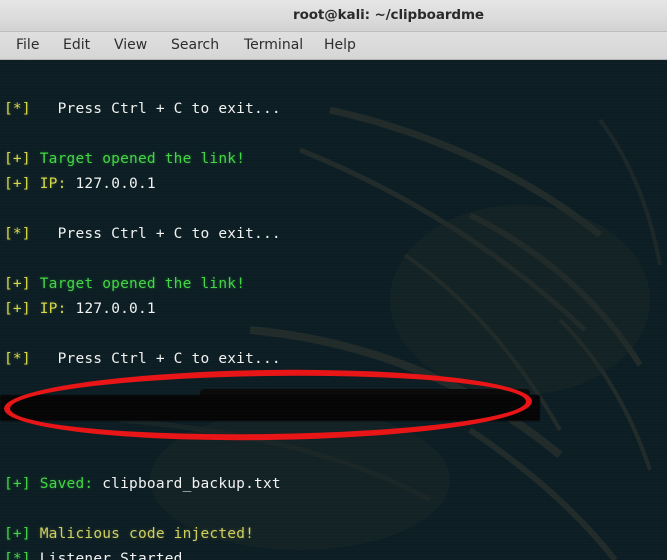  I want to click on terminal-text-segment: [+] Saved:, so click(53, 484).